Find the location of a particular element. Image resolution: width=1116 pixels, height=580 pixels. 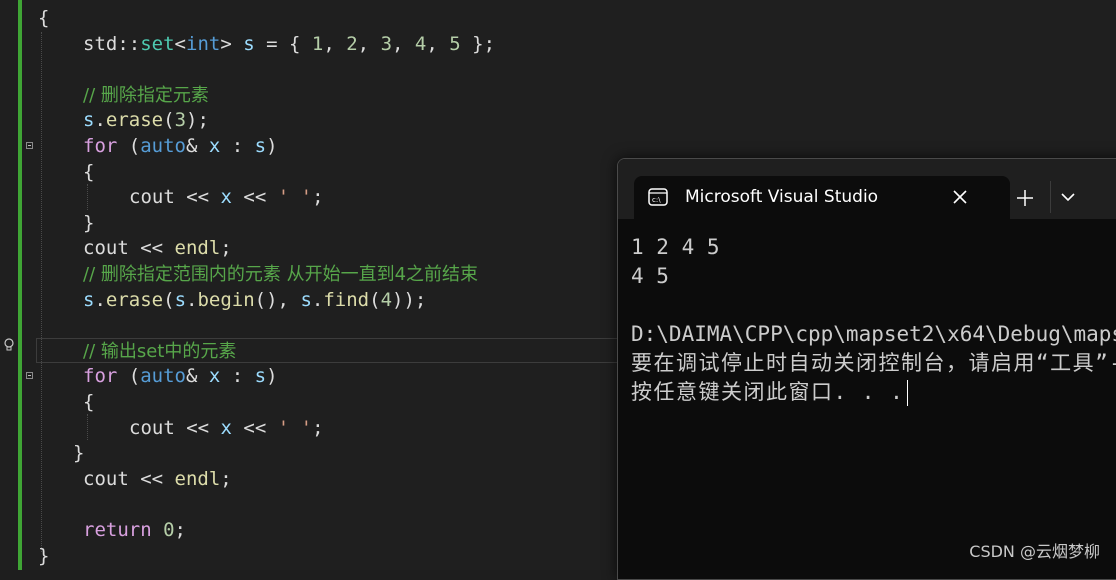

code-line: // 删除指定范围内的元素 从开始一直到4之前结束 is located at coordinates (280, 274).